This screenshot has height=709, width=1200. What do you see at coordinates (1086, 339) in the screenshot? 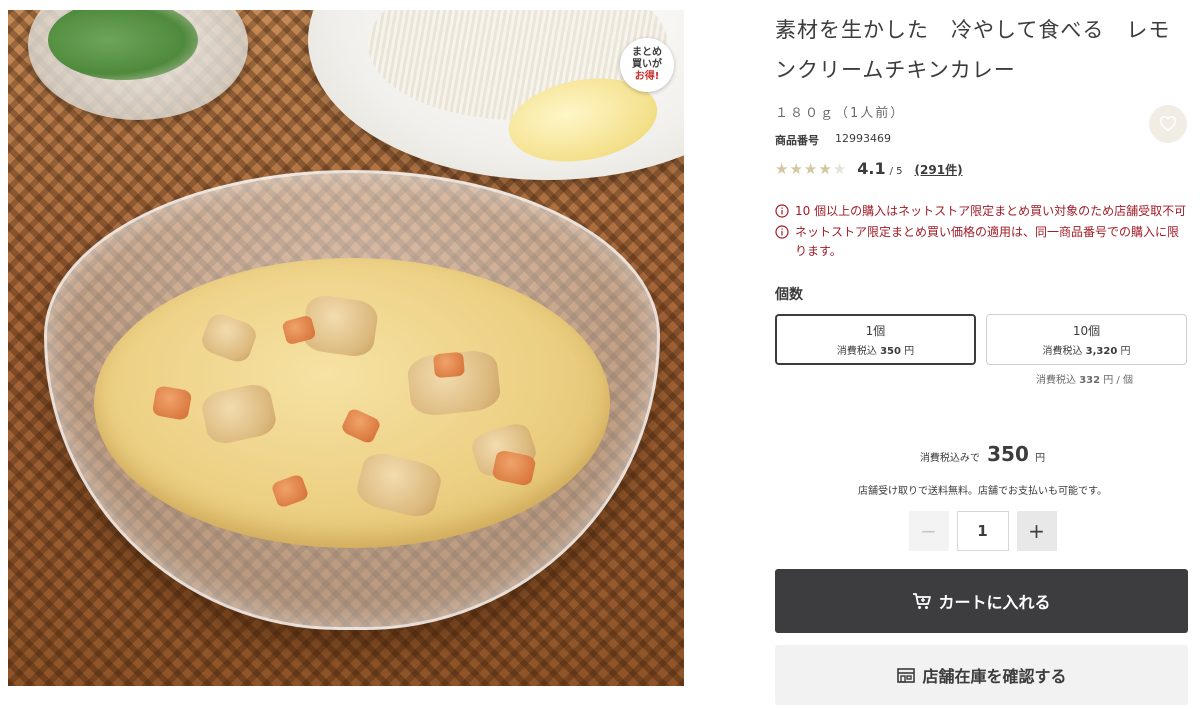
I see `quantity-option-10: 10個 消費税込 3,320 円` at bounding box center [1086, 339].